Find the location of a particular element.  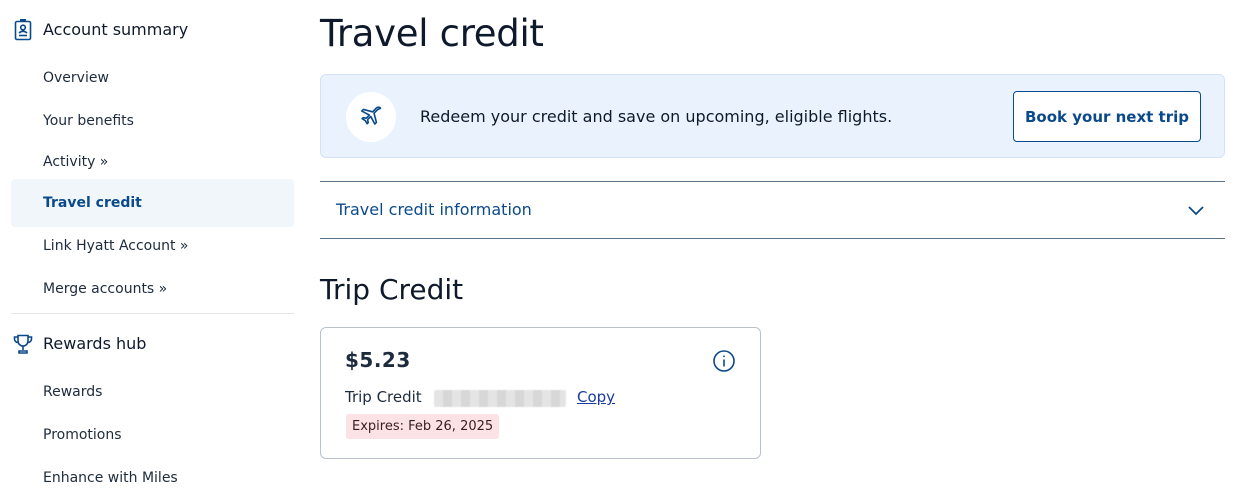

sidebar-group-label: Rewards hub is located at coordinates (95, 343).